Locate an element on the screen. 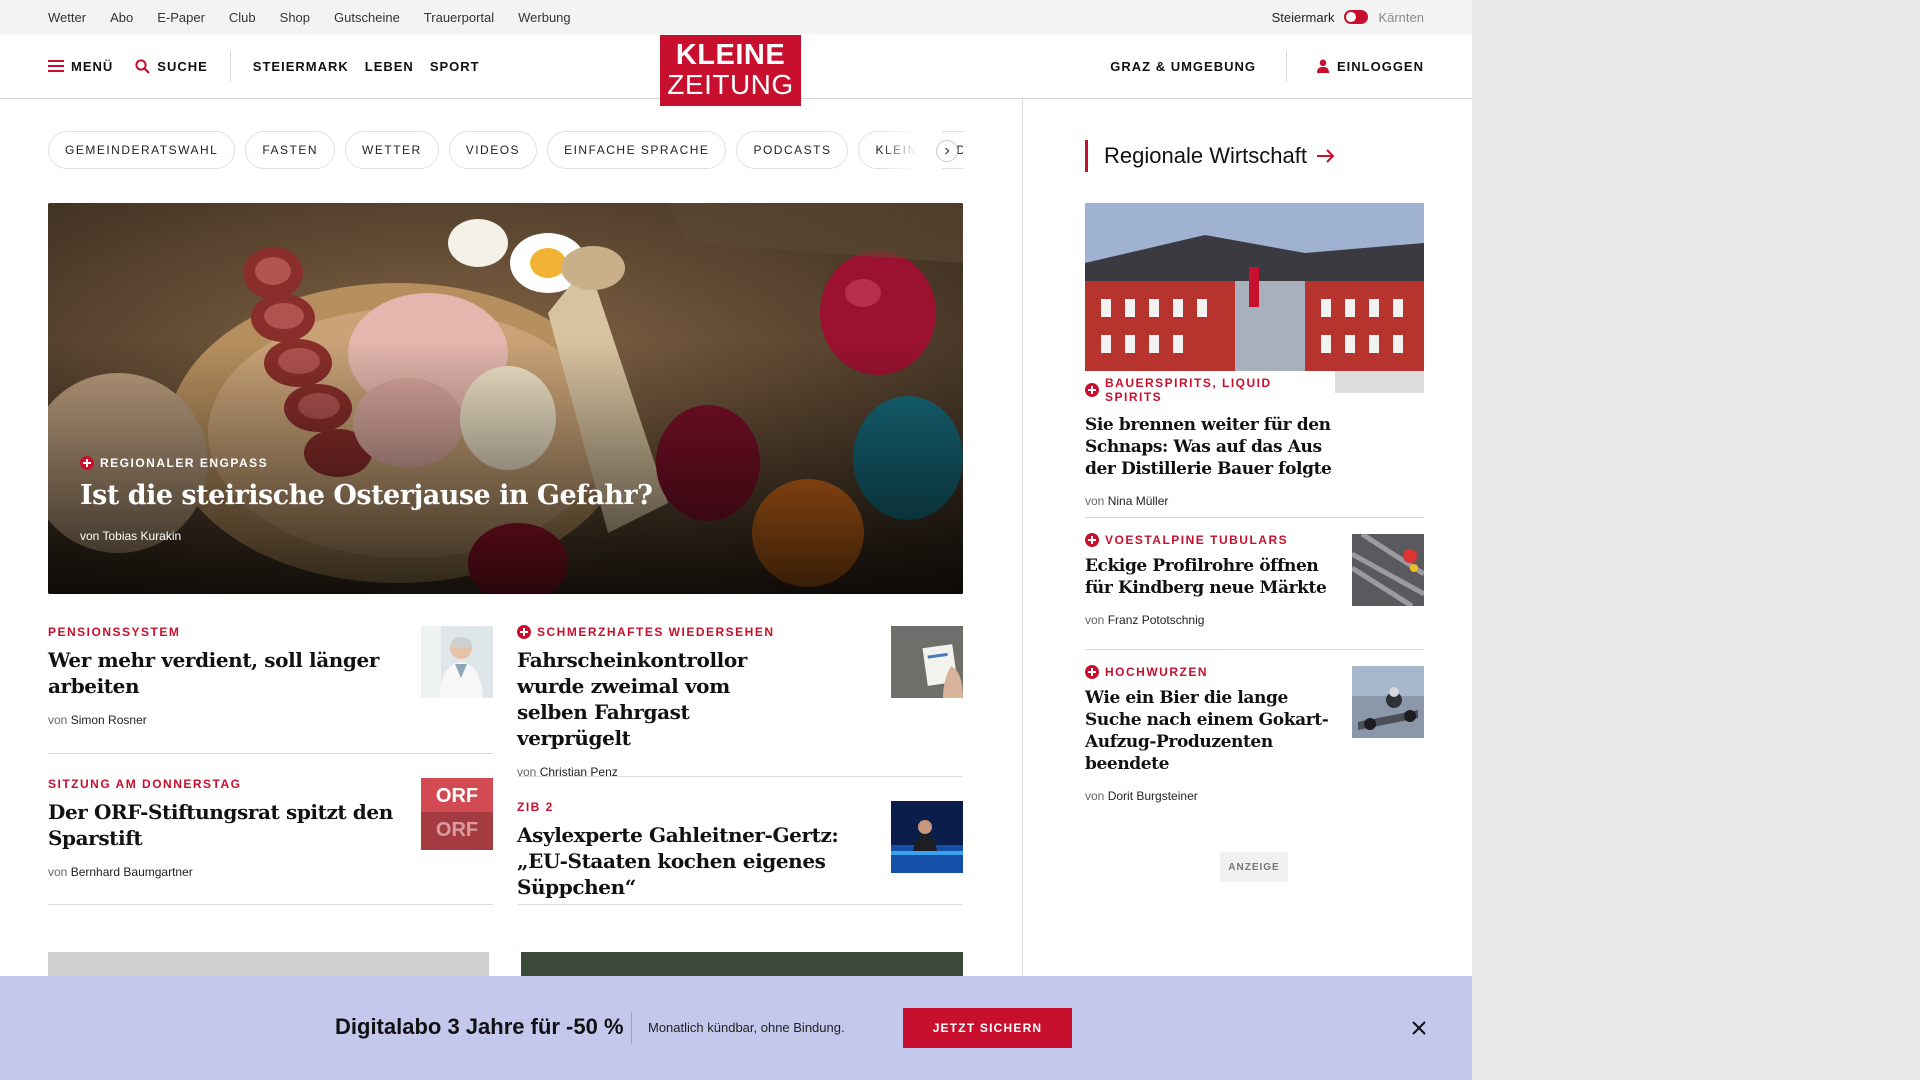 This screenshot has height=1080, width=1920. pill-scroll-next-button is located at coordinates (947, 151).